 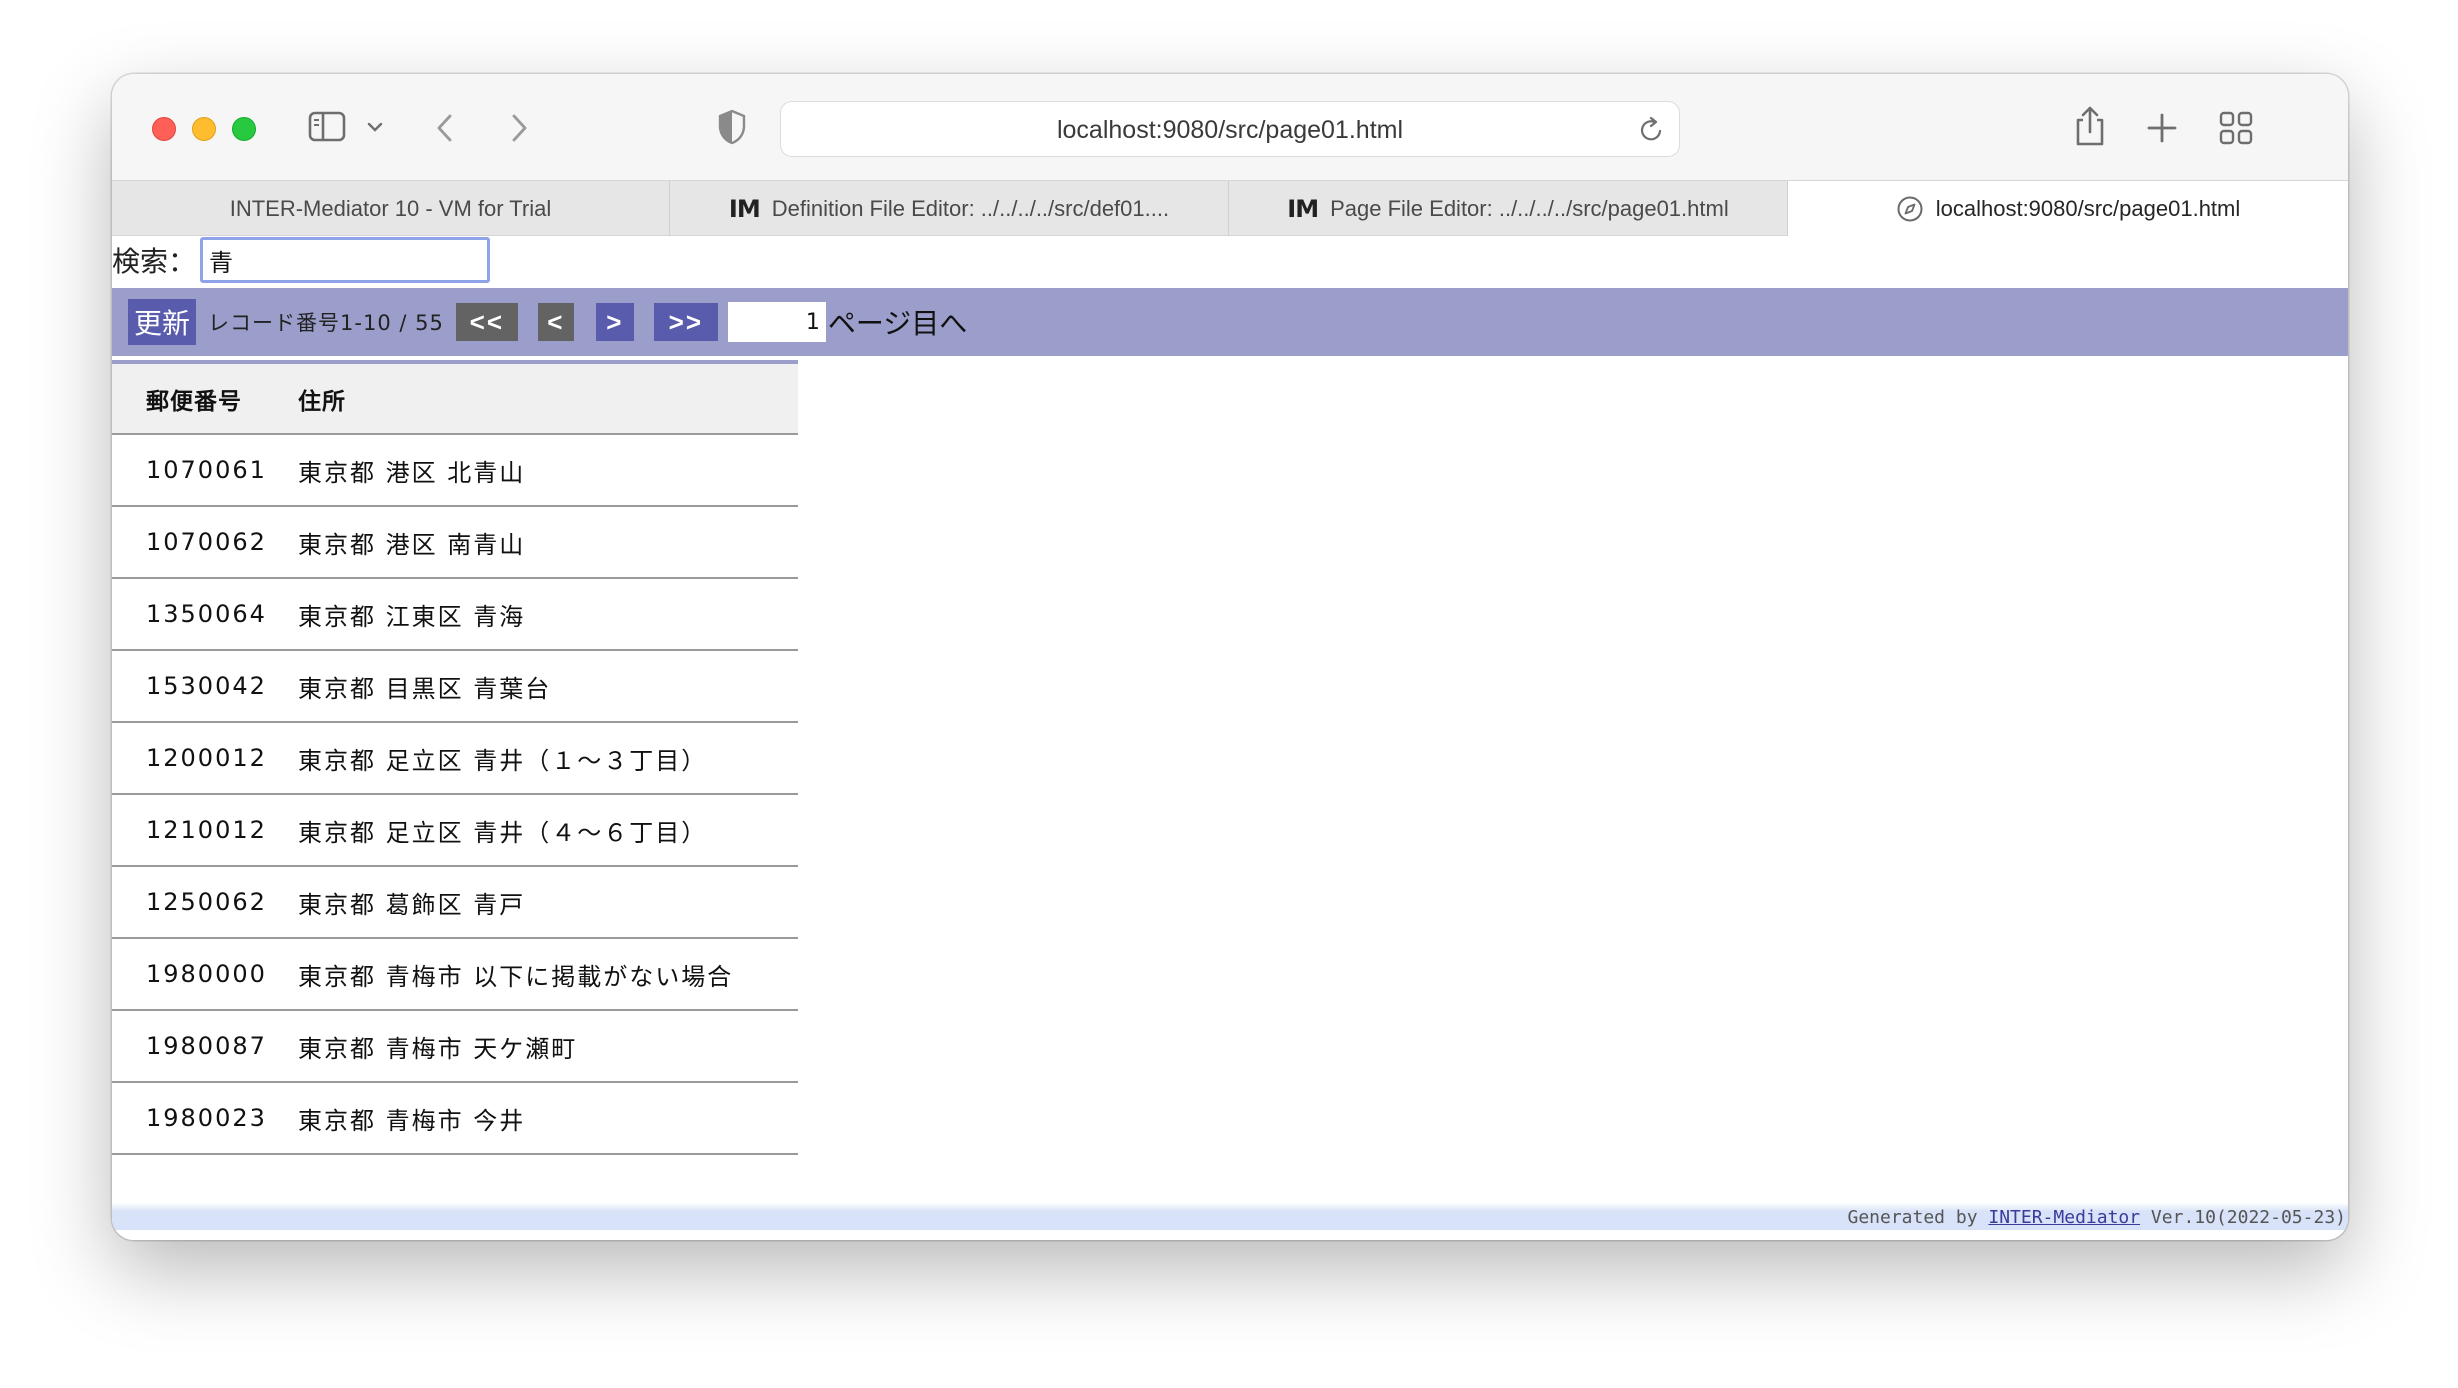 I want to click on table-row: 1200012 東京都 足立区 青井（１～３丁目）, so click(x=455, y=758).